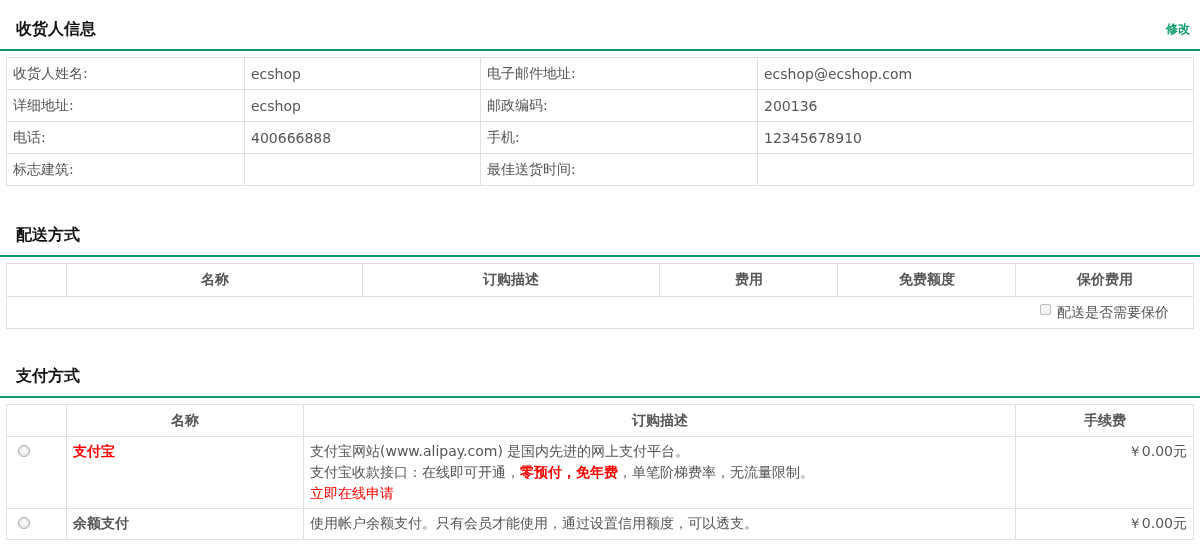  Describe the element at coordinates (748, 280) in the screenshot. I see `column-header: 费用` at that location.